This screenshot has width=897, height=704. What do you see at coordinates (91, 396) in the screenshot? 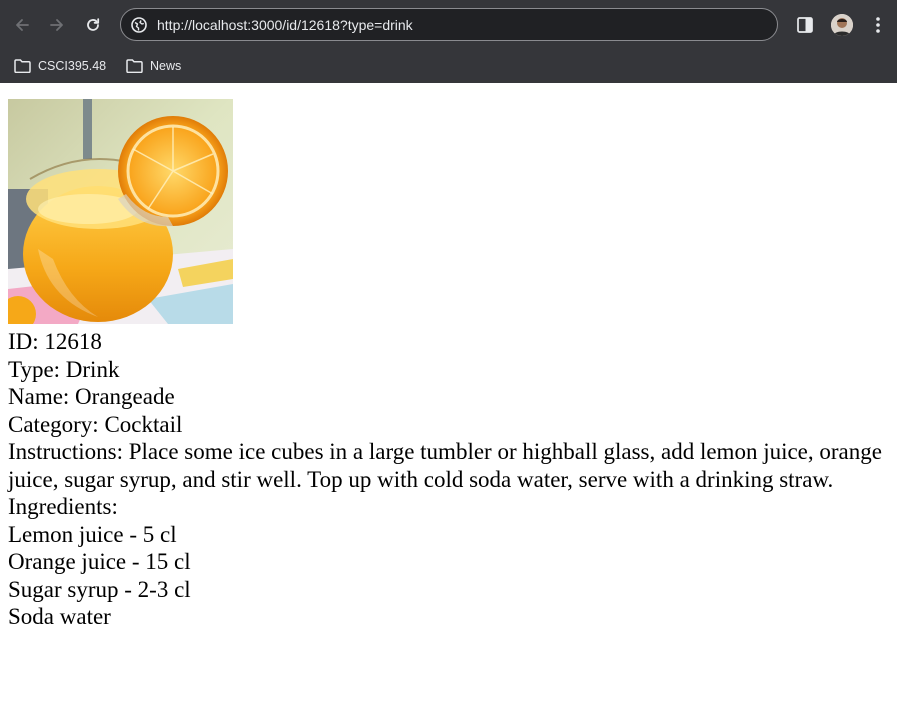
I see `drink-name: Name: Orangeade` at bounding box center [91, 396].